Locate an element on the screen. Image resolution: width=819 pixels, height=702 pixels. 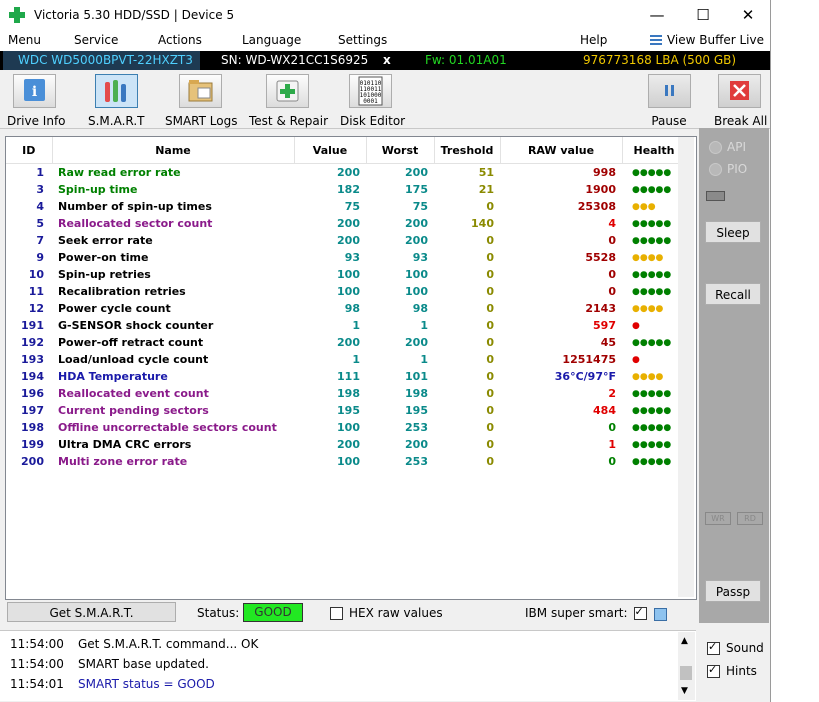
table-row: 10 Spin-up retries 100 100 0 0 ●●●●● is located at coordinates (346, 274).